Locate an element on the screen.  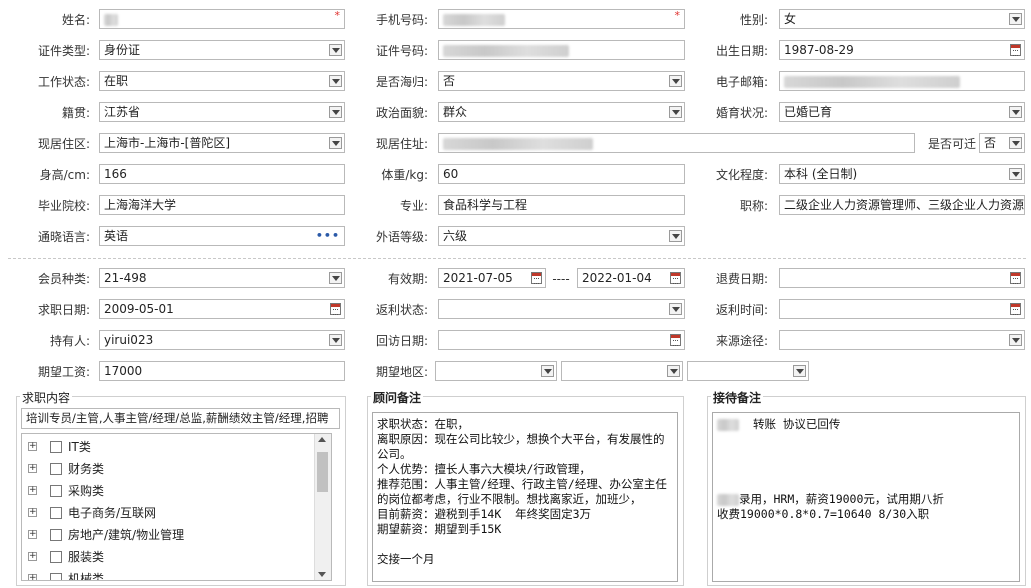
major-input: 食品科学与工程 is located at coordinates (561, 205).